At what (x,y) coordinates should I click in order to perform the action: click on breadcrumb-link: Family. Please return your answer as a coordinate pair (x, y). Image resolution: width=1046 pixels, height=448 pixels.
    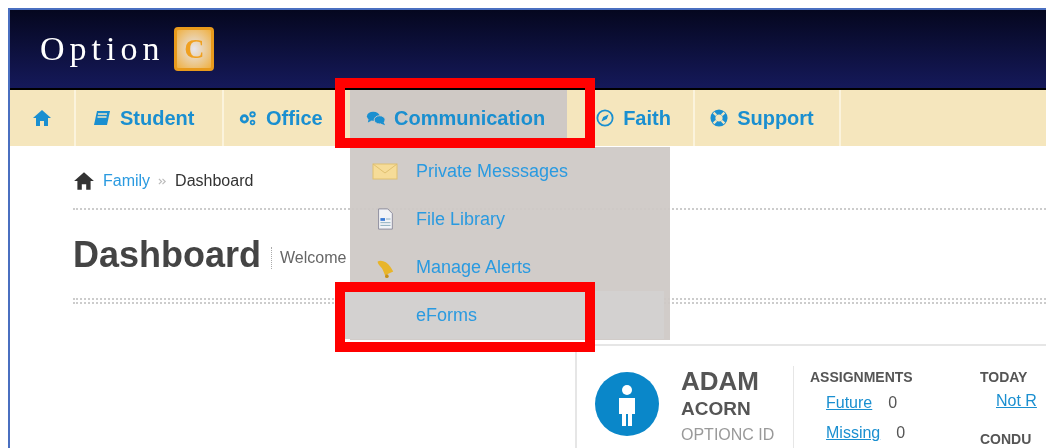
    Looking at the image, I should click on (127, 181).